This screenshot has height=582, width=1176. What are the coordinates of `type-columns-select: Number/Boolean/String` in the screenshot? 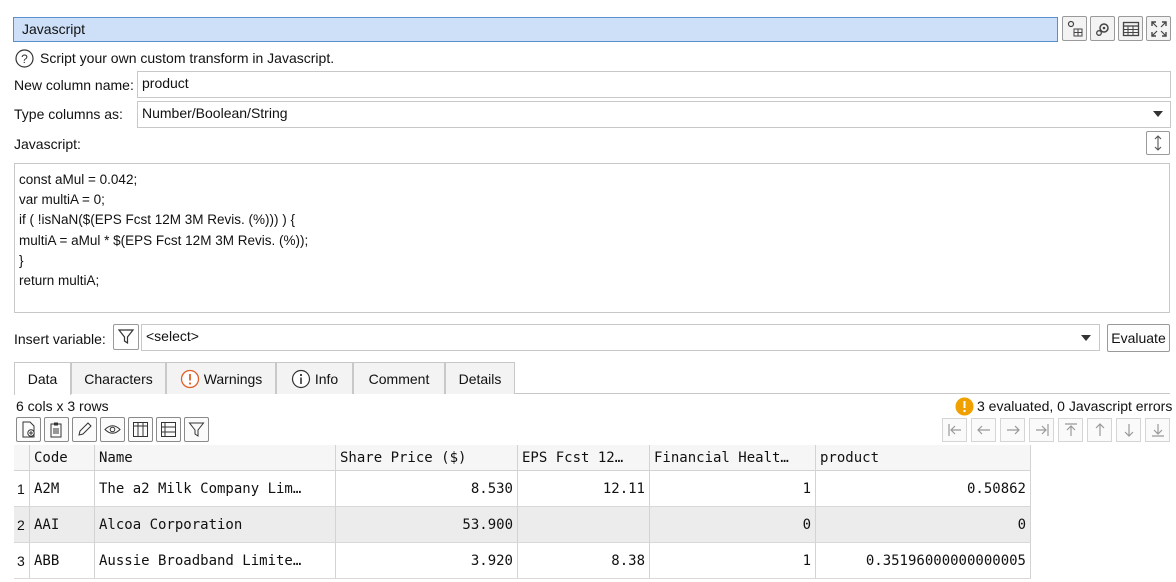 It's located at (654, 114).